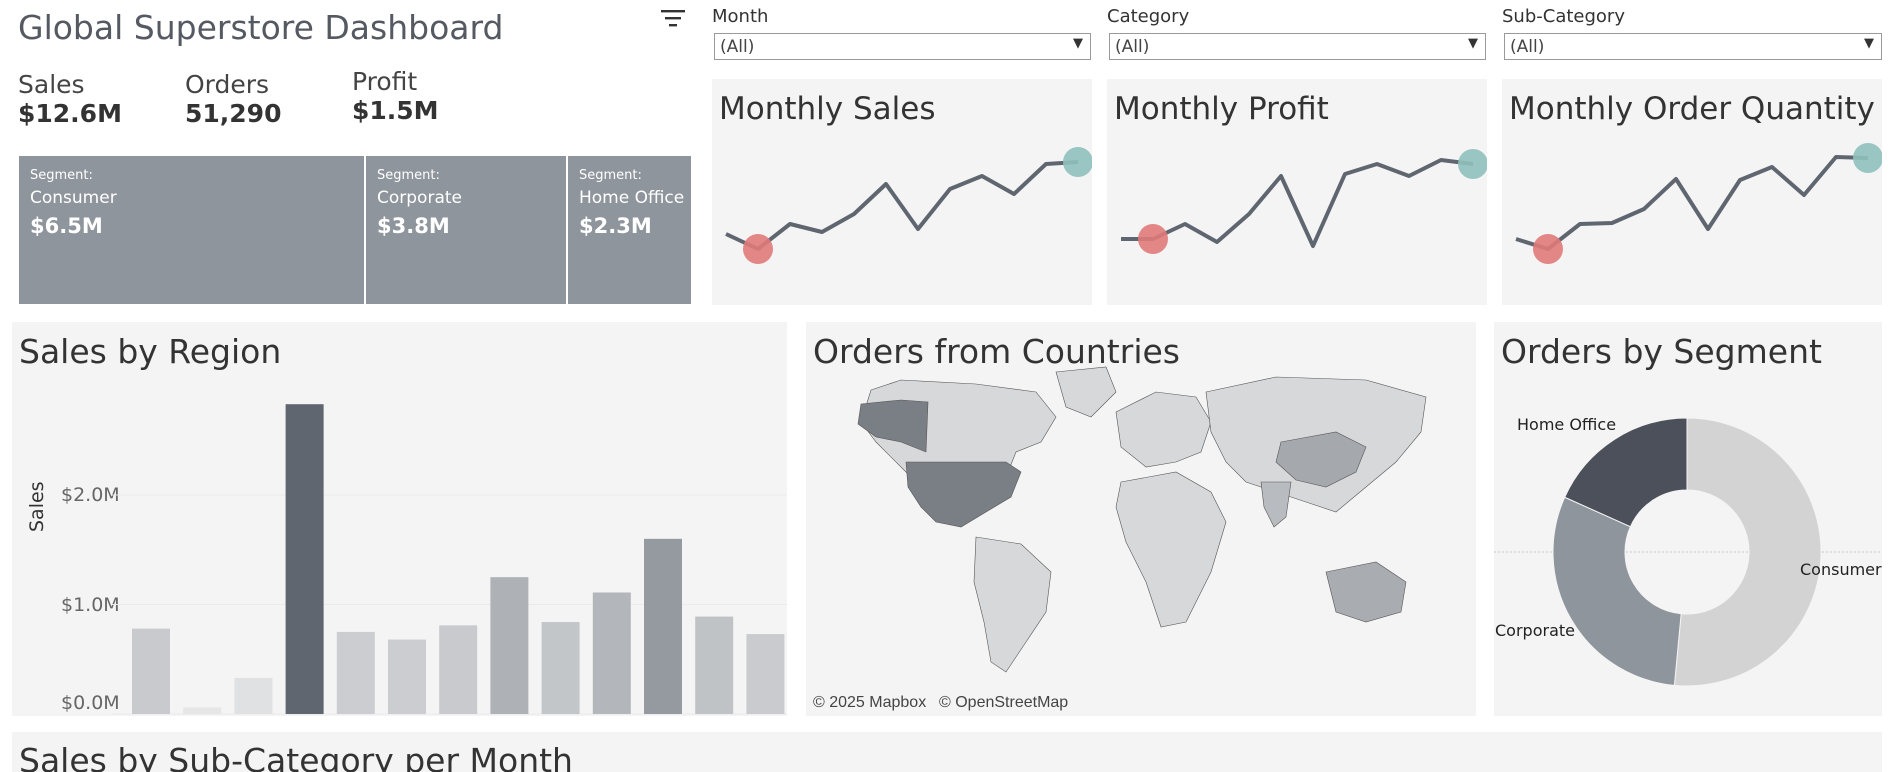 The width and height of the screenshot is (1890, 772). Describe the element at coordinates (1841, 569) in the screenshot. I see `donut-label-consumer: Consumer` at that location.